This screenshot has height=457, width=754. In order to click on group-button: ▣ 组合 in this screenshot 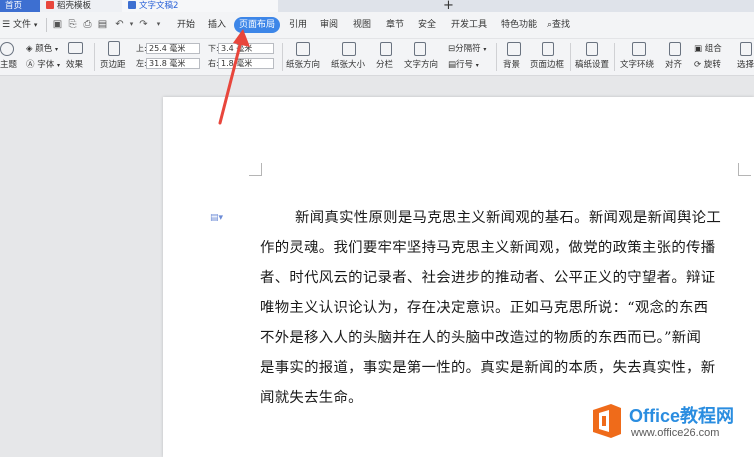, I will do `click(708, 49)`.